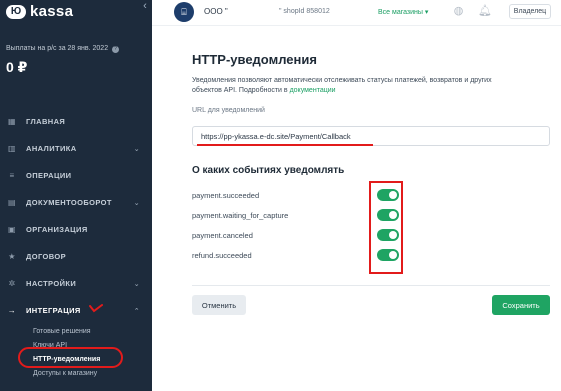  Describe the element at coordinates (57, 229) in the screenshot. I see `sidebar-item-label: ОРГАНИЗАЦИЯ` at that location.